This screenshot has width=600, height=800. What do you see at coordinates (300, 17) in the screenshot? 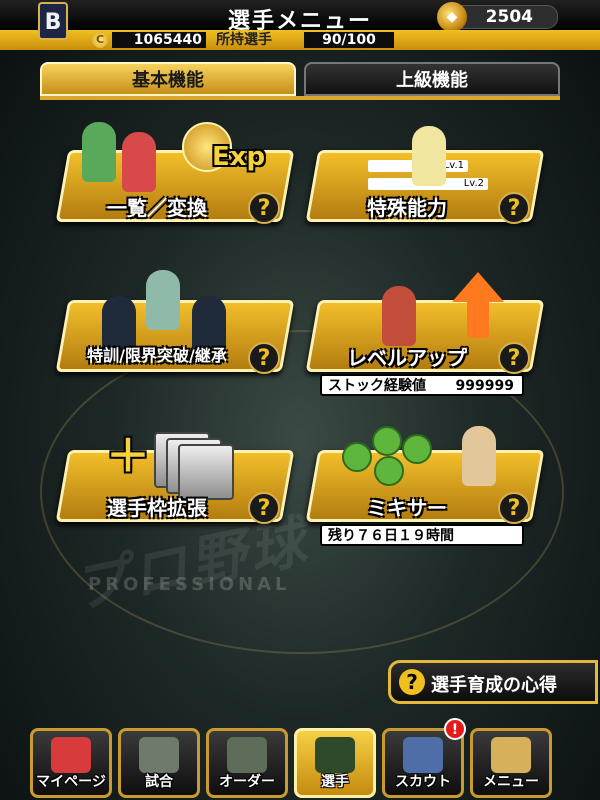
I see `top-bar: 選手メニュー ◆ 2504` at bounding box center [300, 17].